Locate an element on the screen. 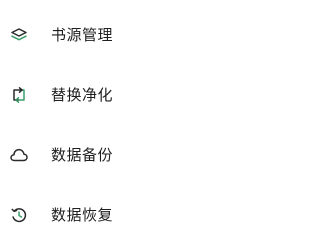 The width and height of the screenshot is (320, 242). menu-item-label: 数据恢复 is located at coordinates (82, 215).